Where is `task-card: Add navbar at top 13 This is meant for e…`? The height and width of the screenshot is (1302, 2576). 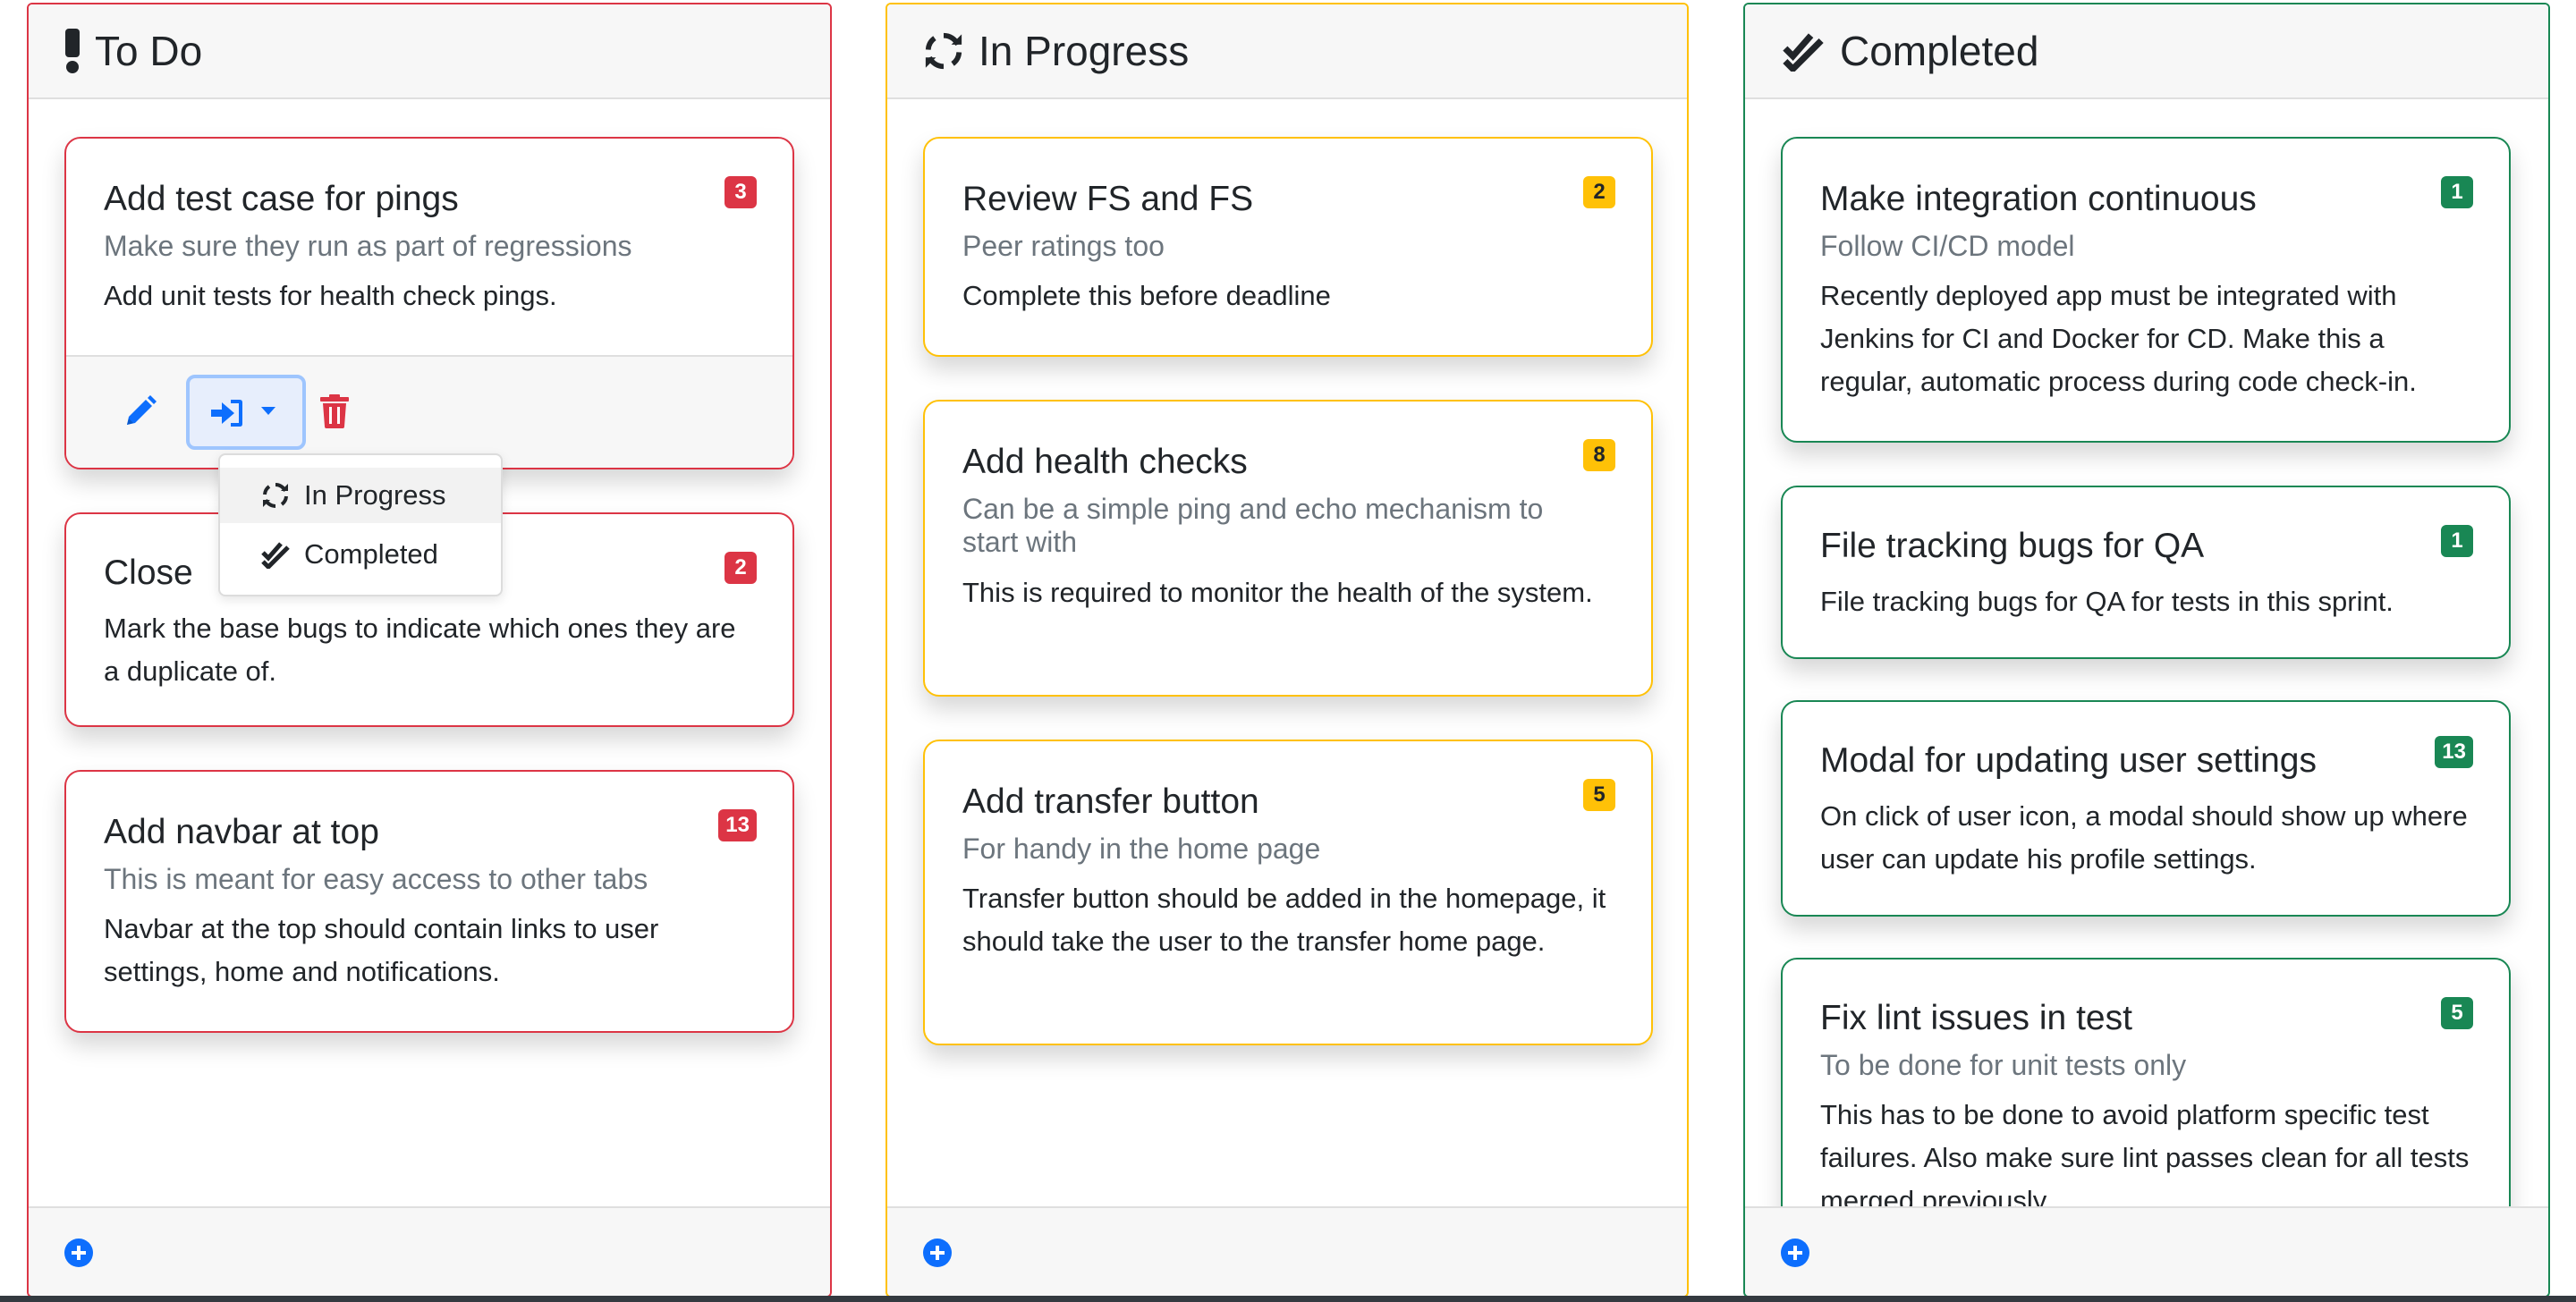
task-card: Add navbar at top 13 This is meant for e… is located at coordinates (429, 901).